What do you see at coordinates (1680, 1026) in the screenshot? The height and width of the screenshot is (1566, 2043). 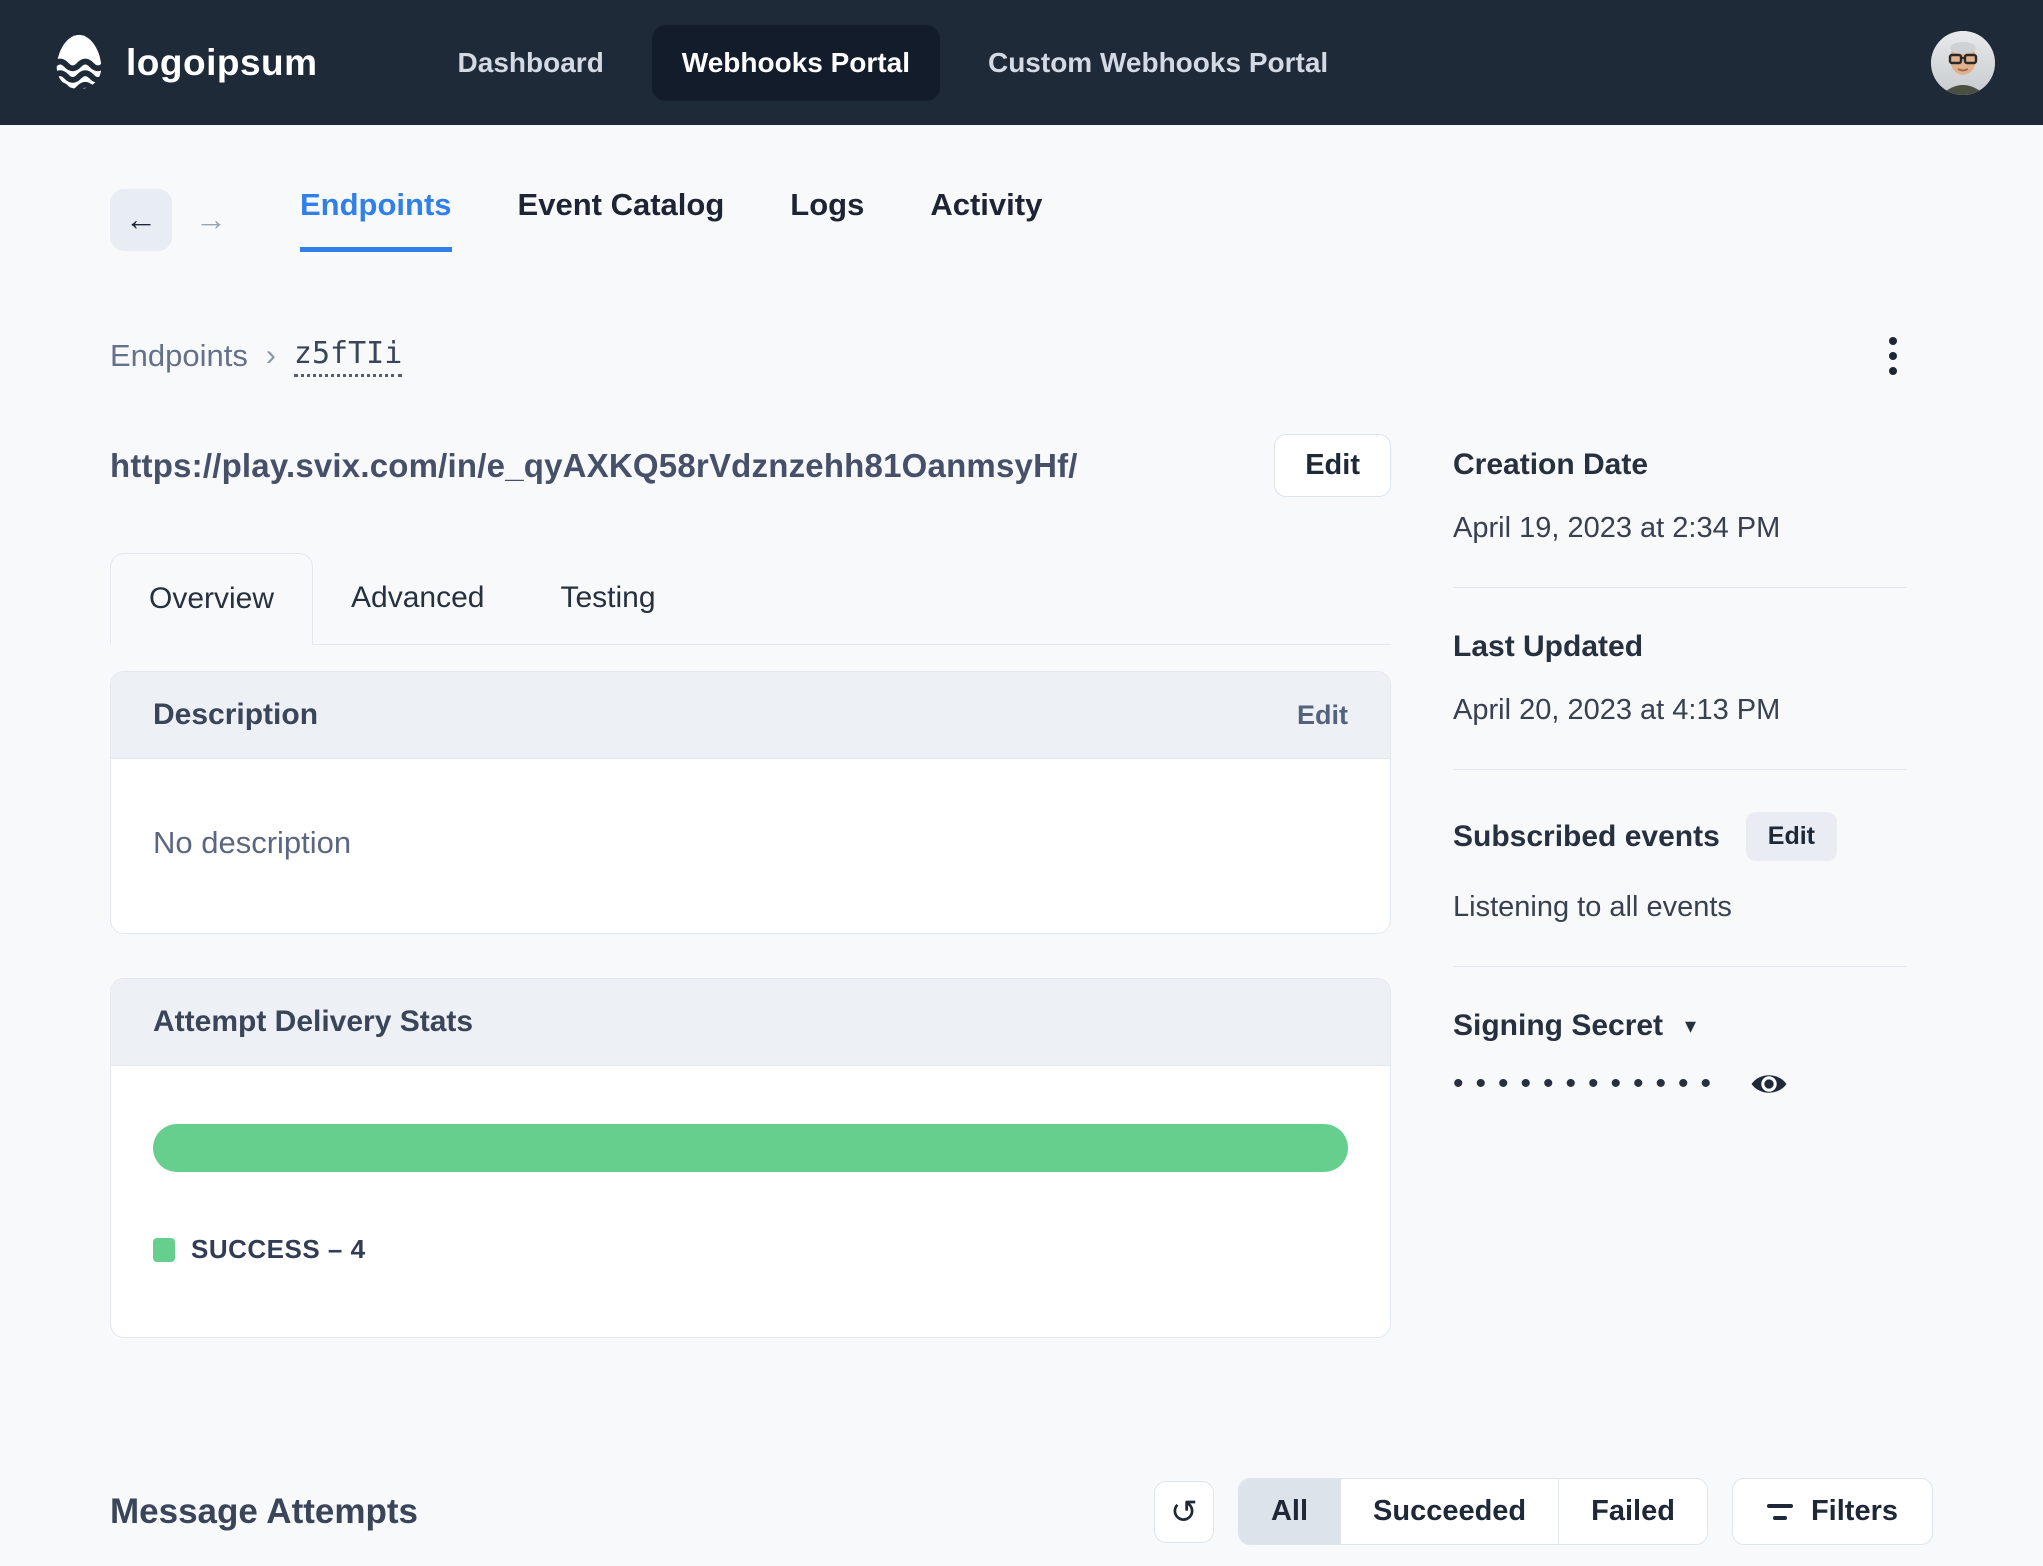 I see `signing-secret-toggle: Signing Secret ▾` at bounding box center [1680, 1026].